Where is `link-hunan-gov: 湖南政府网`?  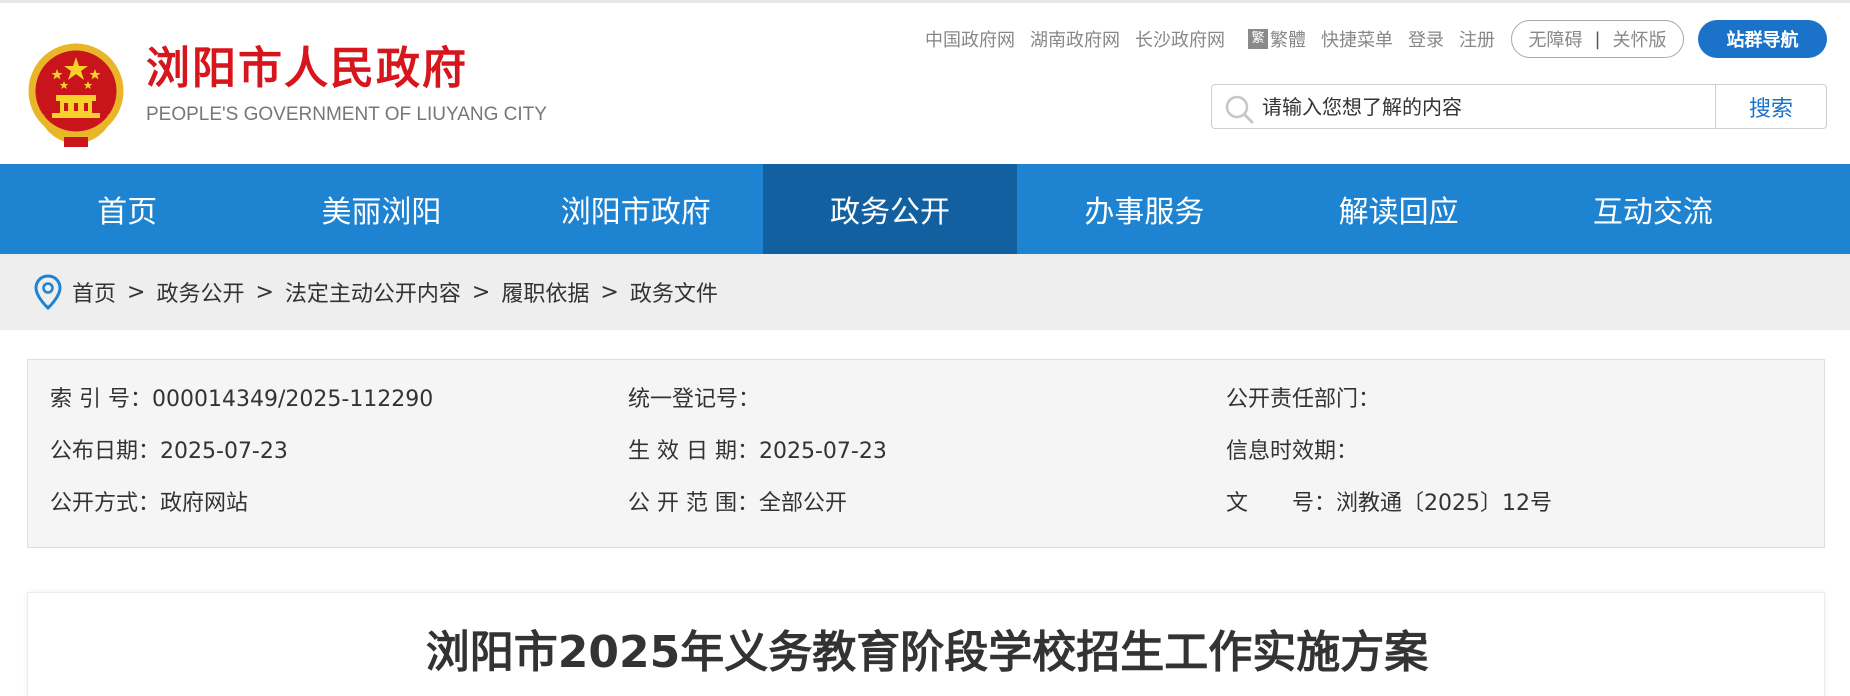
link-hunan-gov: 湖南政府网 is located at coordinates (1075, 39).